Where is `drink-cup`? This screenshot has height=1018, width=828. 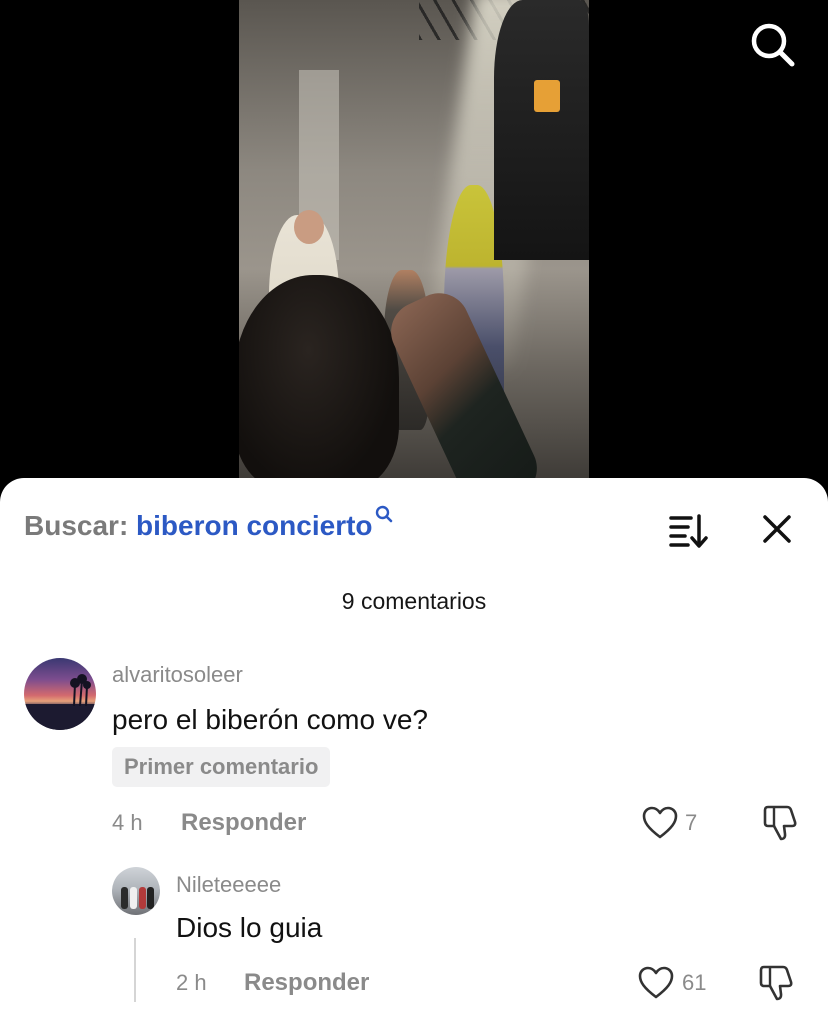 drink-cup is located at coordinates (547, 96).